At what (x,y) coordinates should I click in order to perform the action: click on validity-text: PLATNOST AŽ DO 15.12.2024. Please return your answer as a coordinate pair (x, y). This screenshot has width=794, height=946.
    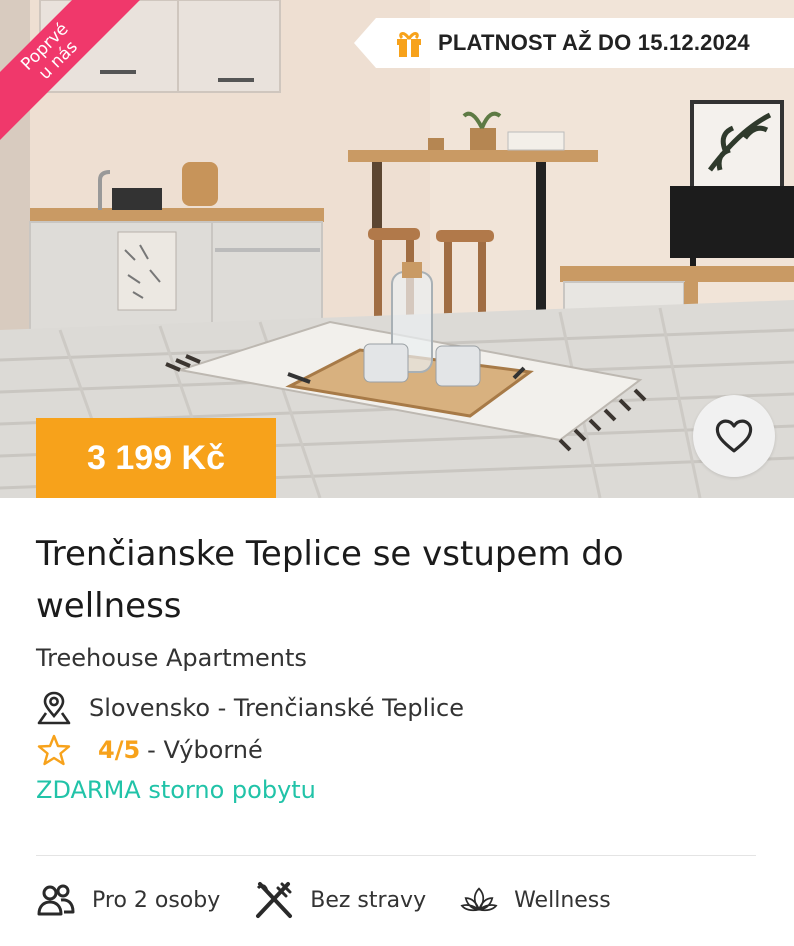
    Looking at the image, I should click on (594, 42).